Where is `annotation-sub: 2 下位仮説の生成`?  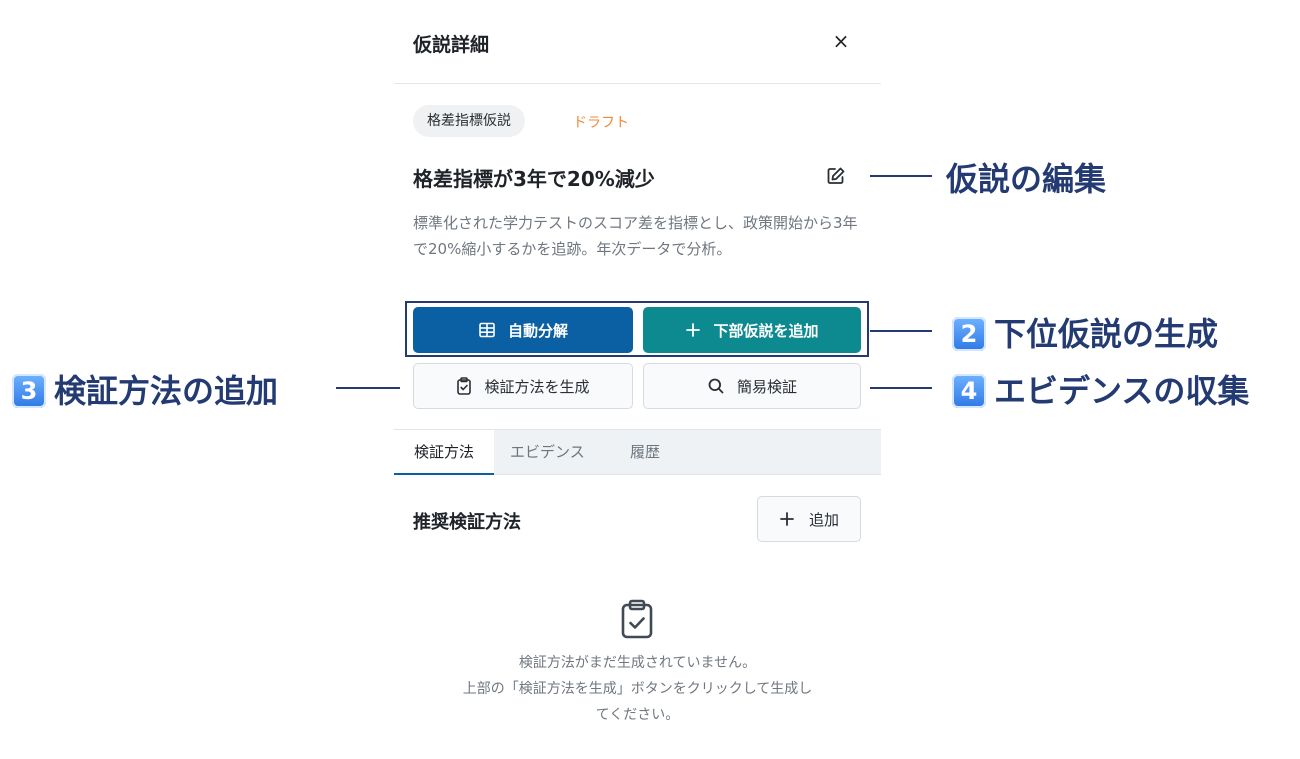
annotation-sub: 2 下位仮説の生成 is located at coordinates (1085, 332).